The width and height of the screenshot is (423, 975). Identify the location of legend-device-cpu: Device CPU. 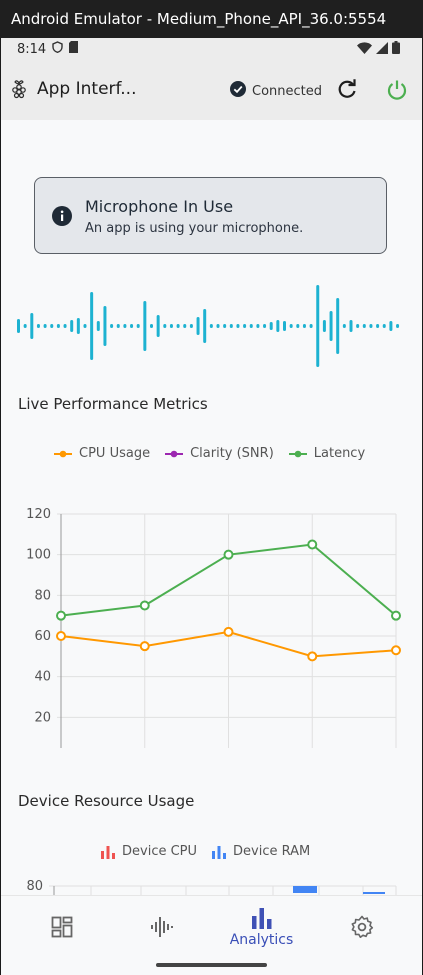
(148, 851).